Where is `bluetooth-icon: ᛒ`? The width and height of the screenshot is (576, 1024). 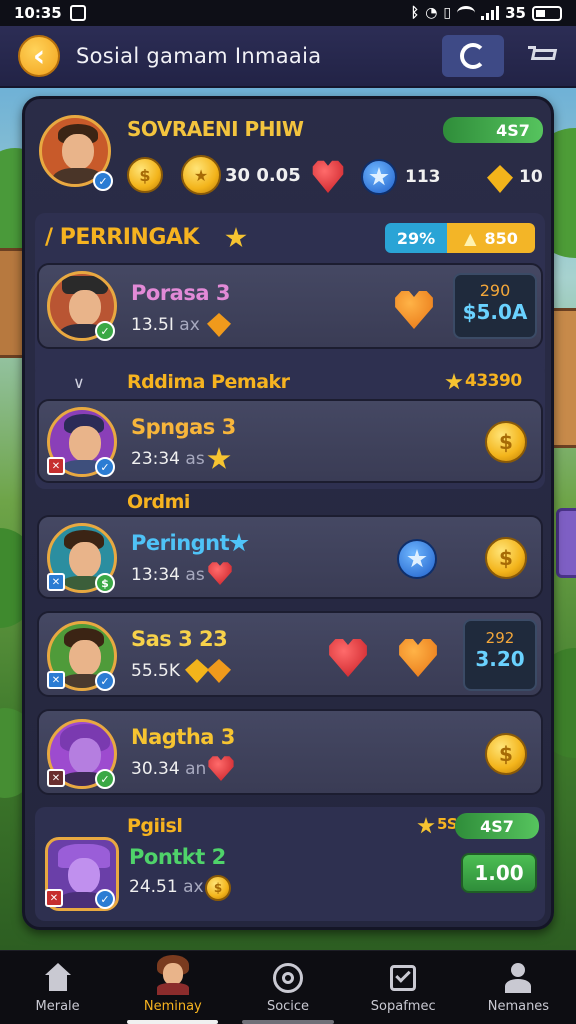
bluetooth-icon: ᛒ is located at coordinates (415, 13).